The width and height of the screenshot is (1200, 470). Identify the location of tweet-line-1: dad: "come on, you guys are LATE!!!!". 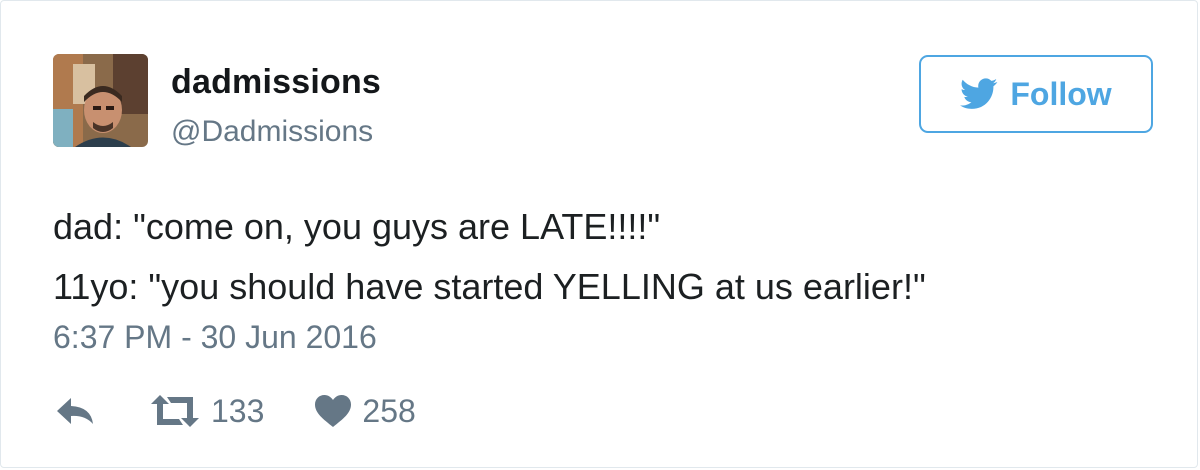
(357, 226).